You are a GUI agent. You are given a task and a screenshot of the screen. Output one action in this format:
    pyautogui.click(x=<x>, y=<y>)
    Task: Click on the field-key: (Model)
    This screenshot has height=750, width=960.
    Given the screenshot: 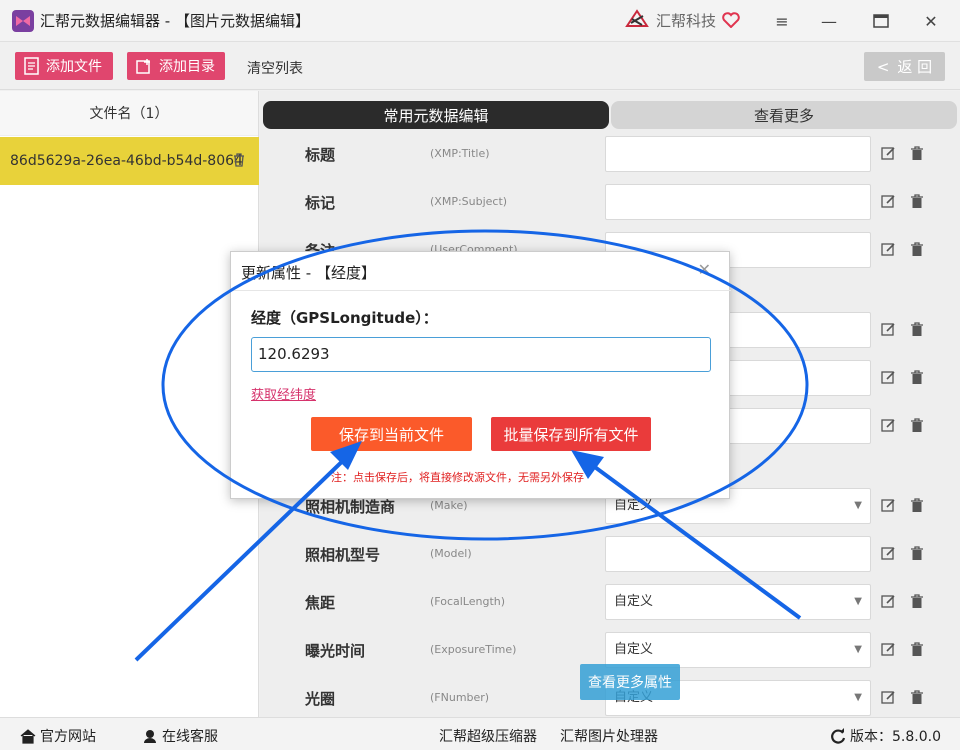 What is the action you would take?
    pyautogui.click(x=451, y=553)
    